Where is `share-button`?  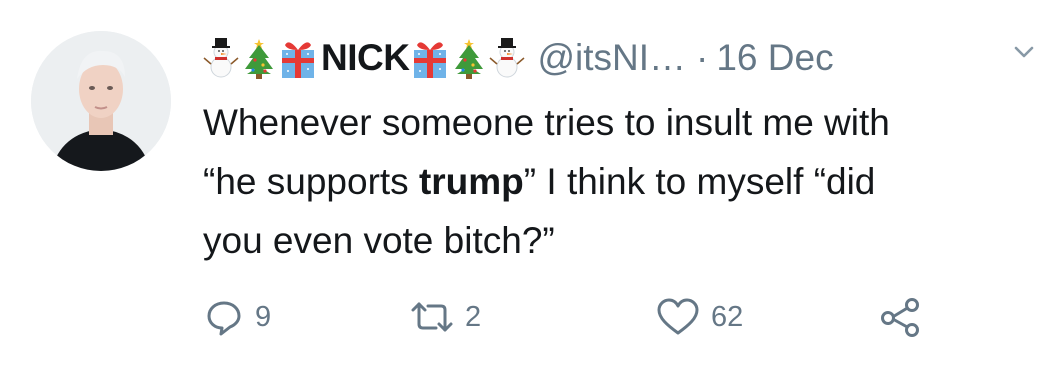 share-button is located at coordinates (901, 317).